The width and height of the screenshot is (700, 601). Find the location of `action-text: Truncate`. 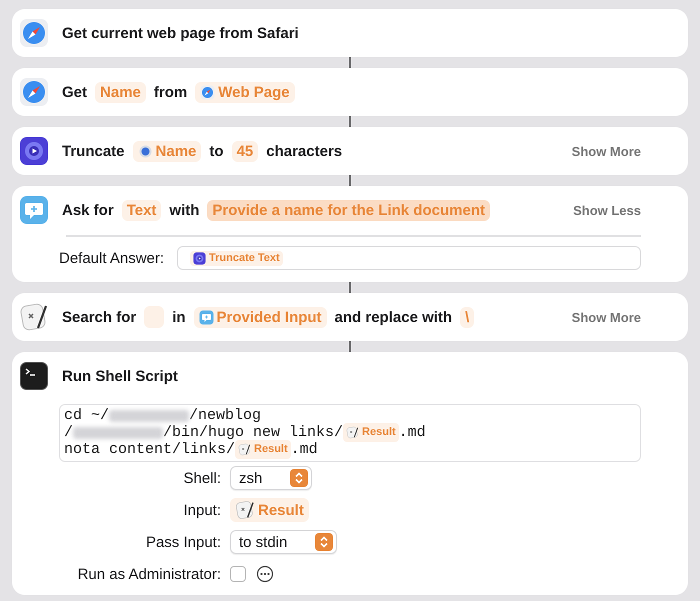

action-text: Truncate is located at coordinates (93, 151).